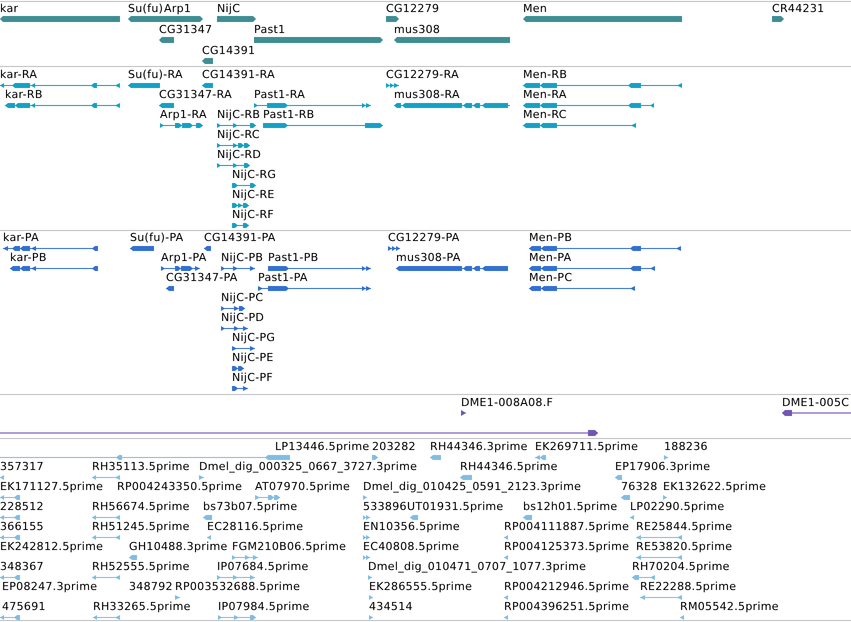  What do you see at coordinates (509, 466) in the screenshot?
I see `est-label: RH44346.5prime` at bounding box center [509, 466].